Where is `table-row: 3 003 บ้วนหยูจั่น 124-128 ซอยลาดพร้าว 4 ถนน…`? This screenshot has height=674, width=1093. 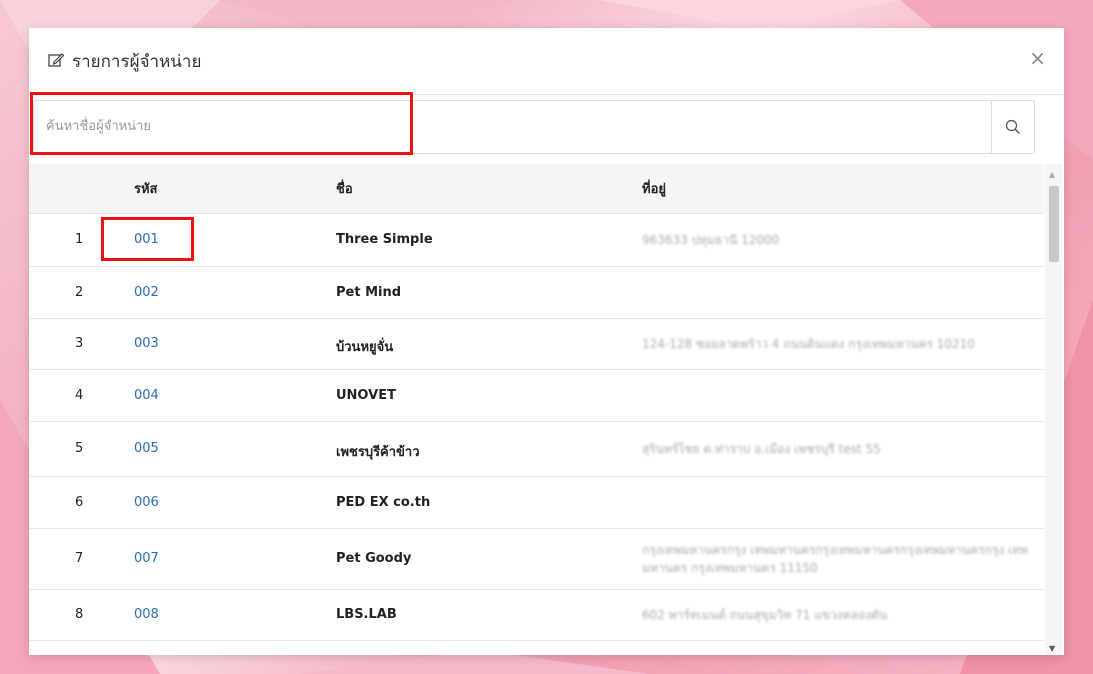
table-row: 3 003 บ้วนหยูจั่น 124-128 ซอยลาดพร้าว 4 ถนน… is located at coordinates (536, 344).